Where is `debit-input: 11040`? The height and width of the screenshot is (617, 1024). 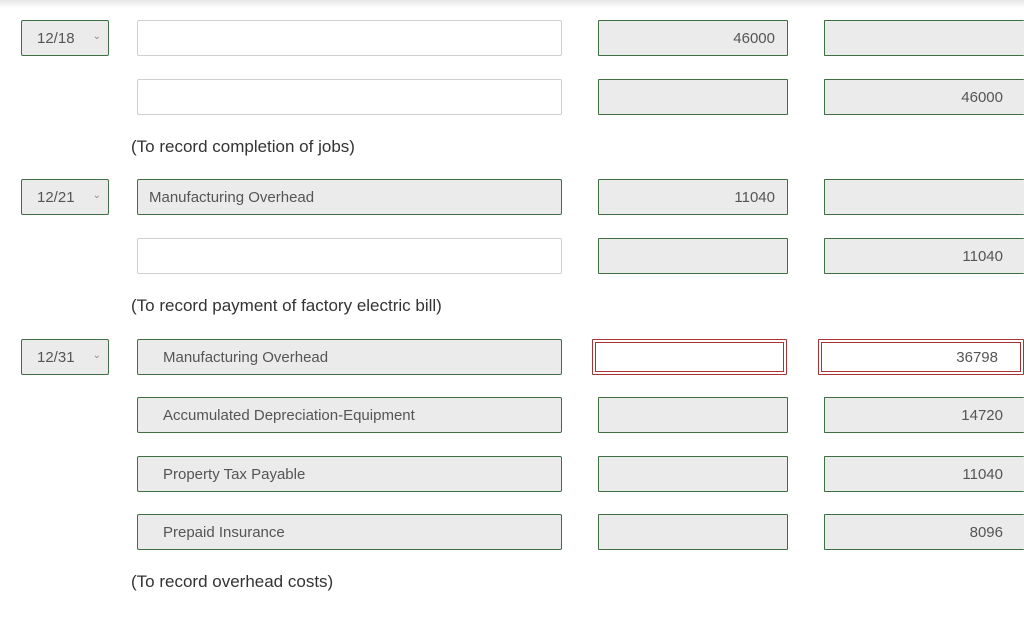
debit-input: 11040 is located at coordinates (693, 197).